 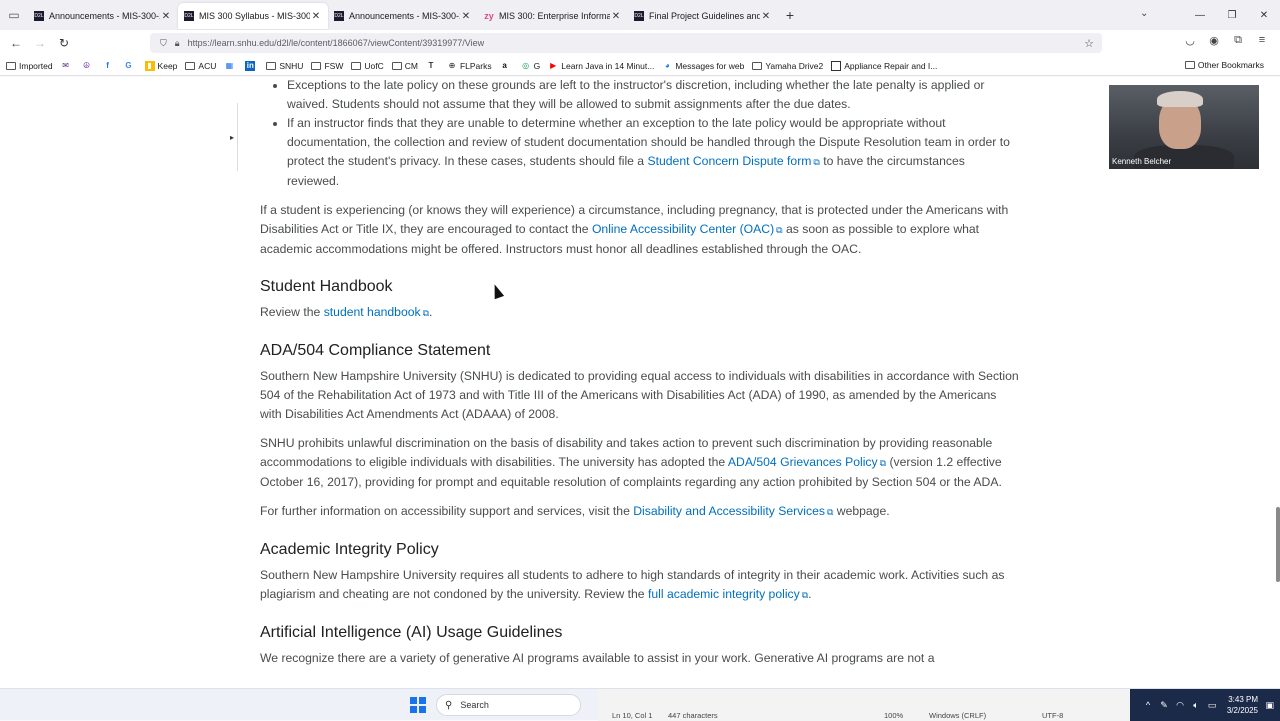 I want to click on reload-button: ↻, so click(x=64, y=43).